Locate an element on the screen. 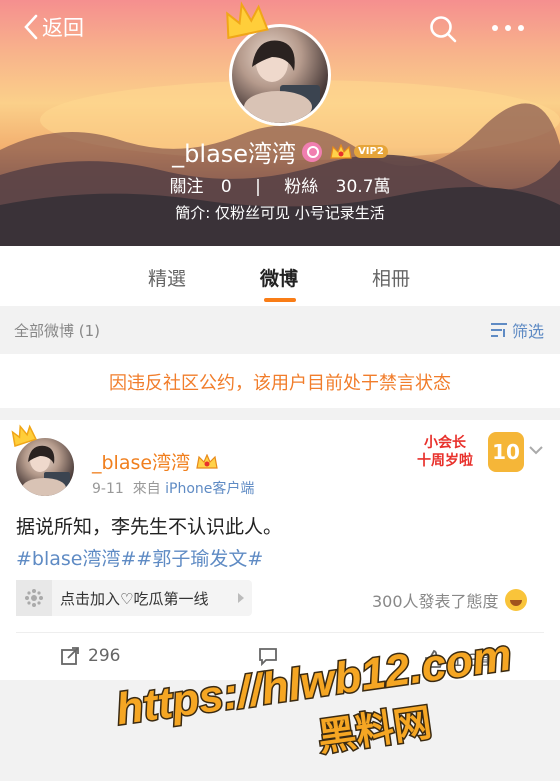 The image size is (560, 781). post-hashtags: #blase湾湾##郭子瑜发文# is located at coordinates (139, 557).